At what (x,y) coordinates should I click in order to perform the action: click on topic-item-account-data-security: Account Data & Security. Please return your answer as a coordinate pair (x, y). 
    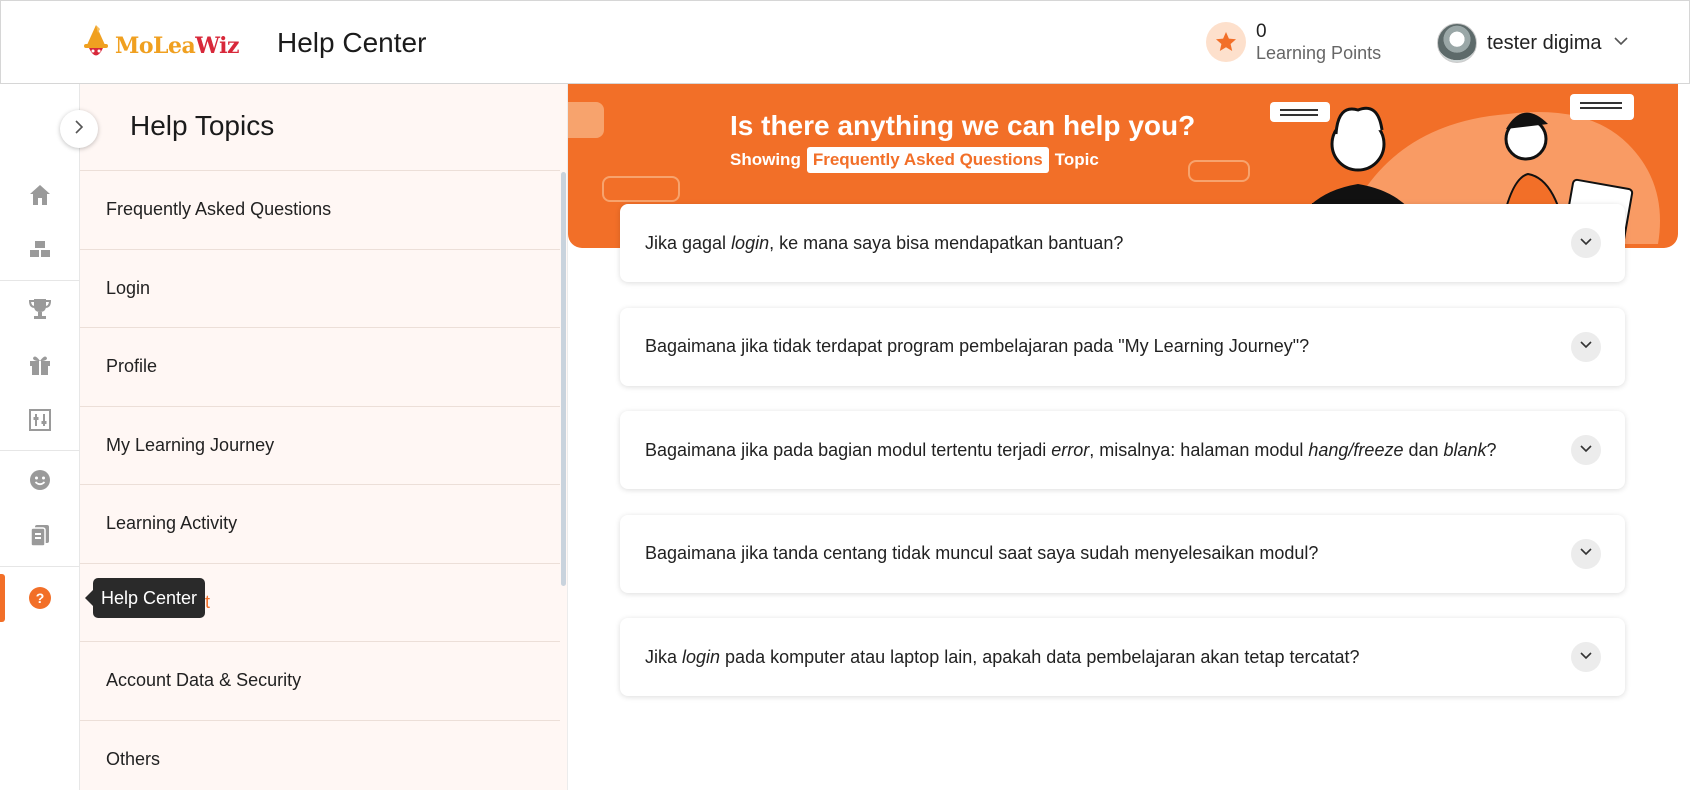
    Looking at the image, I should click on (320, 681).